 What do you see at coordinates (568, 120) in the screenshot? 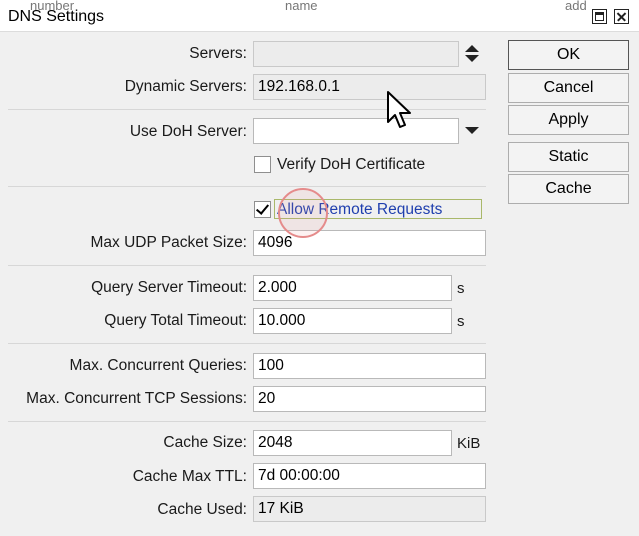
I see `apply-button: Apply` at bounding box center [568, 120].